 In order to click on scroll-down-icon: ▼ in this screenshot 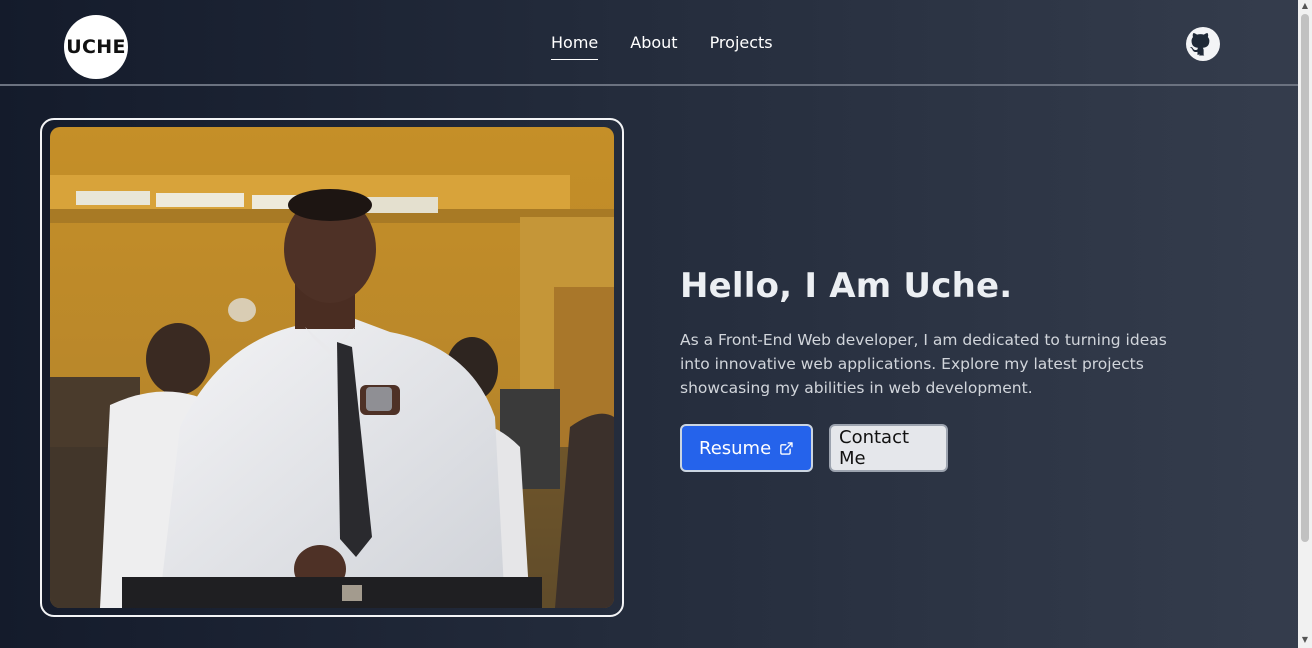, I will do `click(1305, 640)`.